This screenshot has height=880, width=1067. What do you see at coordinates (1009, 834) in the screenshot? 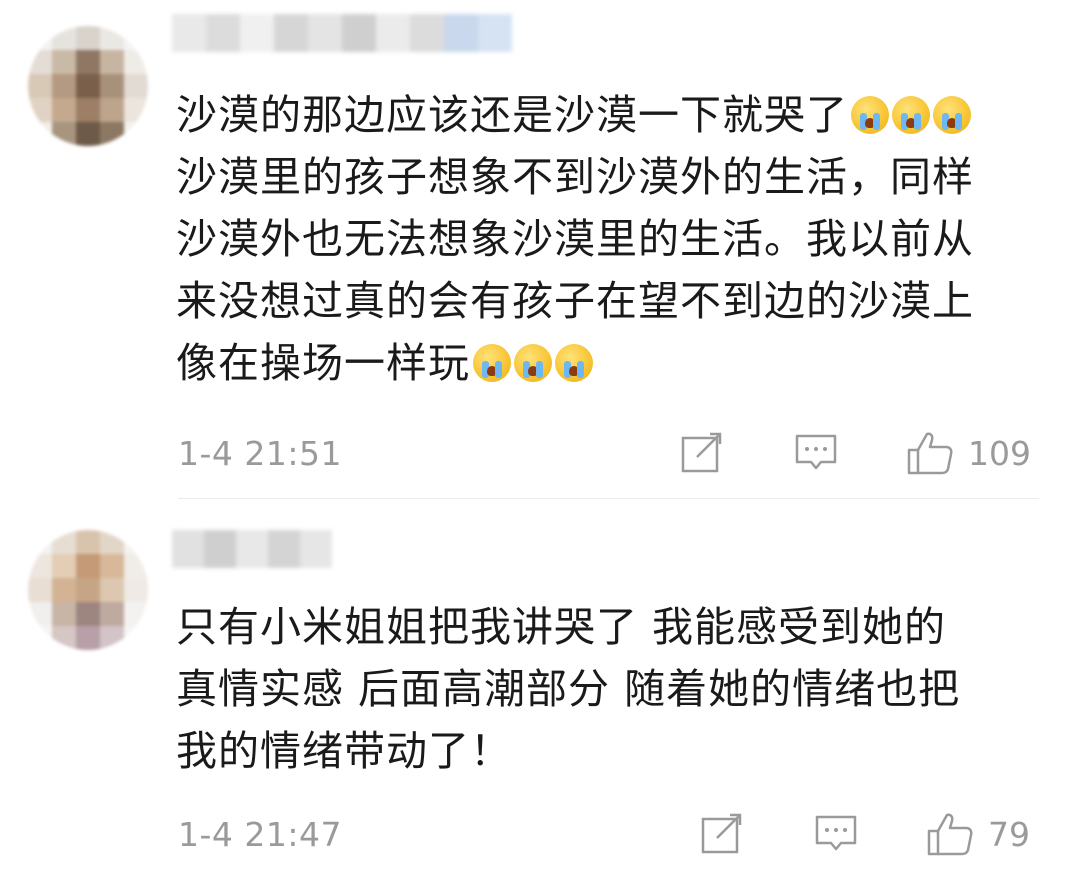
I see `like-count: 79` at bounding box center [1009, 834].